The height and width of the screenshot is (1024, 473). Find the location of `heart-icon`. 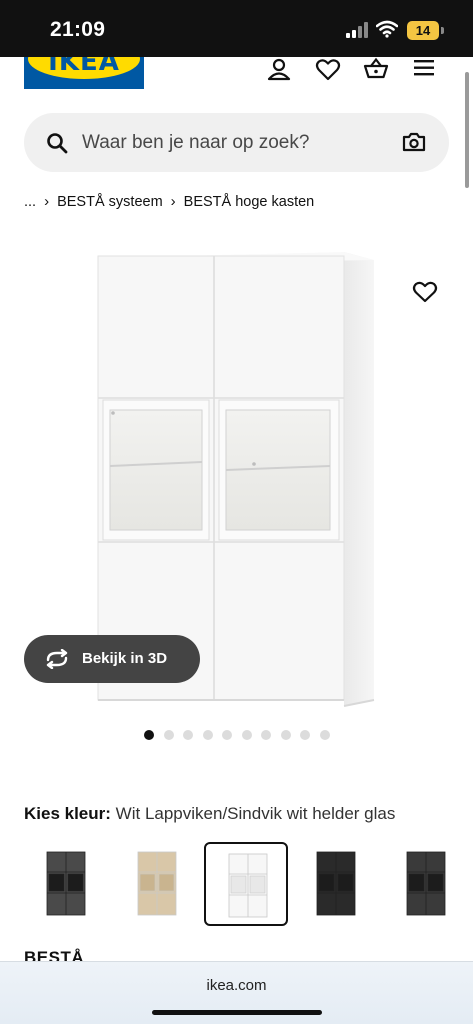

heart-icon is located at coordinates (328, 70).